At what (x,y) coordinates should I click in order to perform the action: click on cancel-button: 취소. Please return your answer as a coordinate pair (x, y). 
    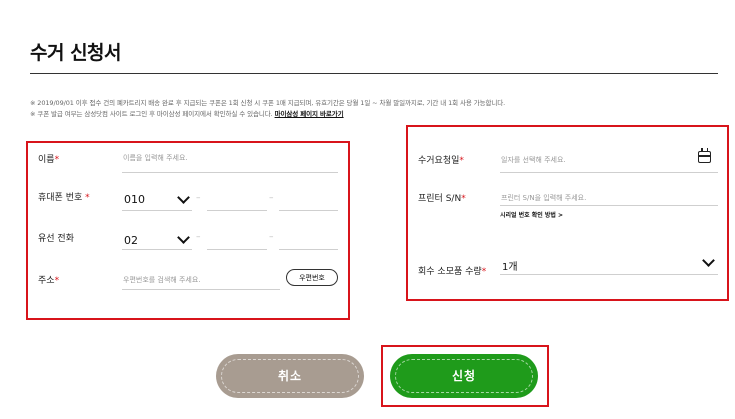
    Looking at the image, I should click on (290, 376).